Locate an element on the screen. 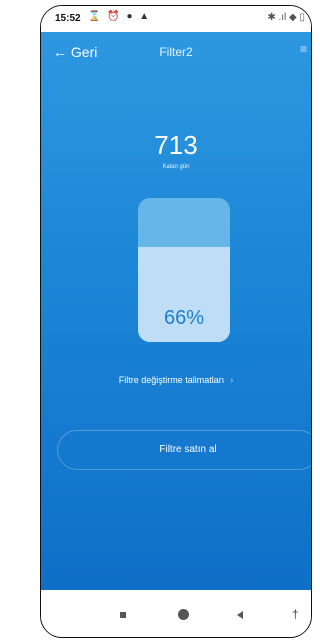  menu-icon: ≡ is located at coordinates (303, 49).